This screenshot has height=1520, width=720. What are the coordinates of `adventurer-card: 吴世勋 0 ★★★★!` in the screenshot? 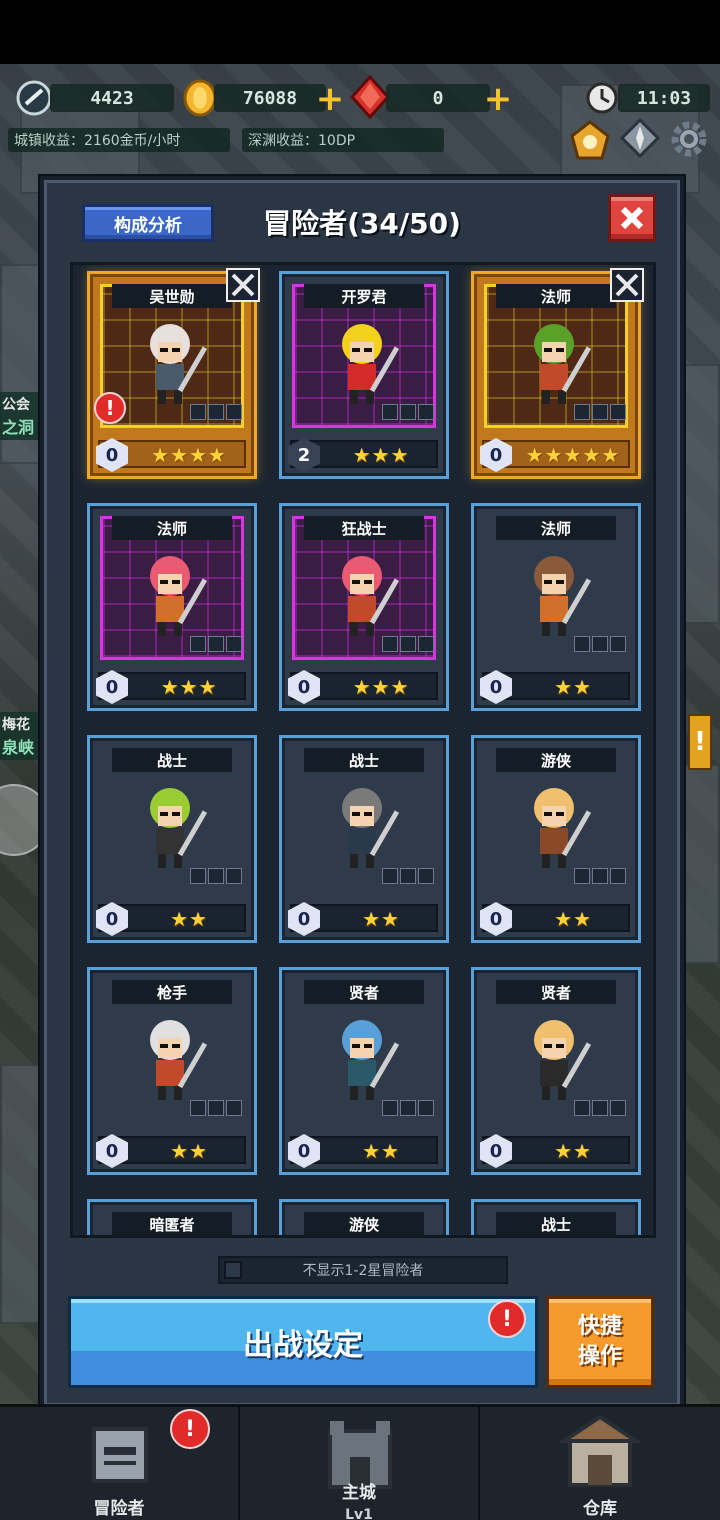 It's located at (173, 373).